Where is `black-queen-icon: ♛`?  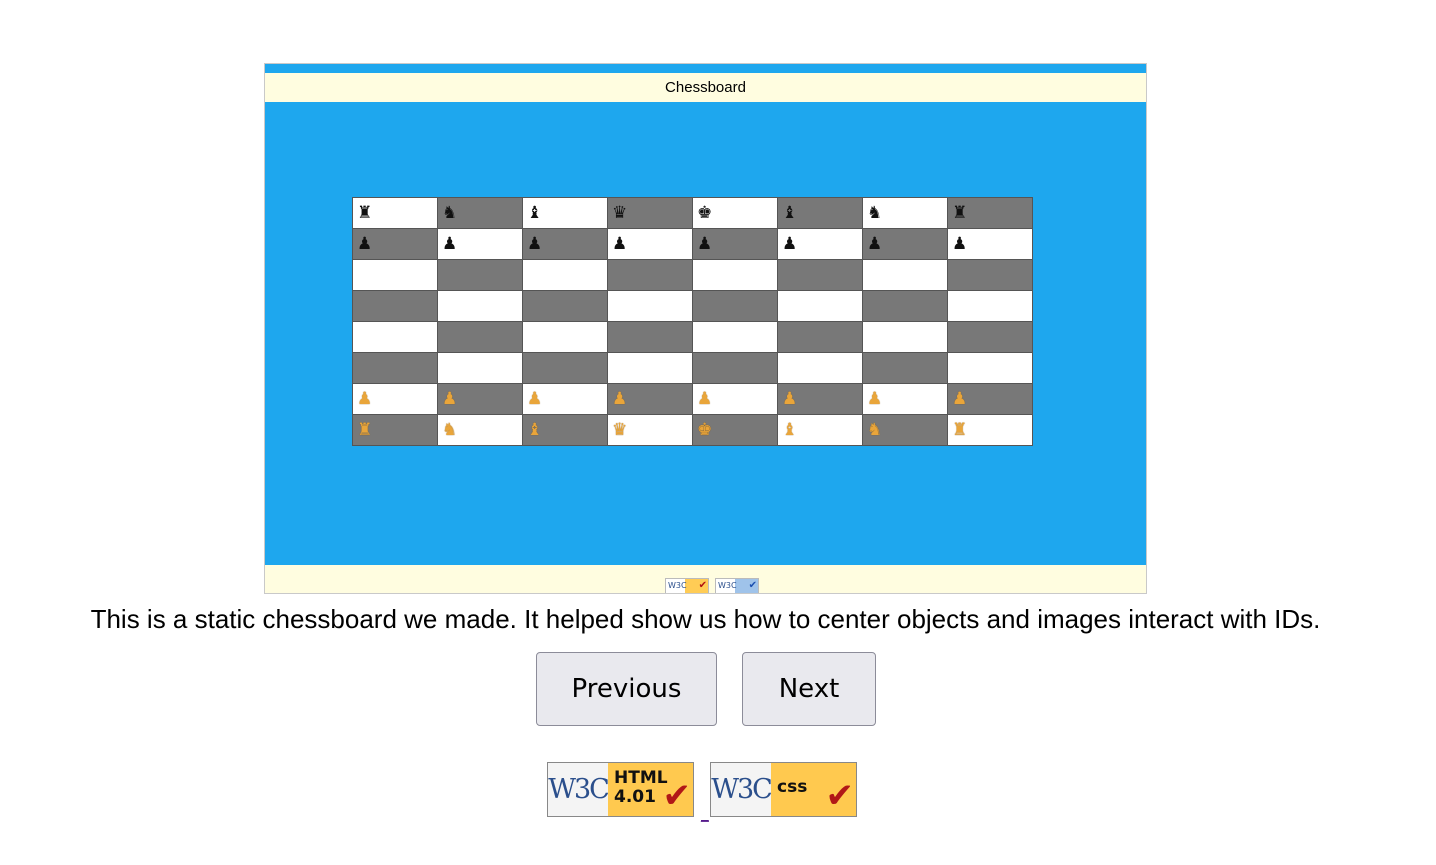
black-queen-icon: ♛ is located at coordinates (620, 213).